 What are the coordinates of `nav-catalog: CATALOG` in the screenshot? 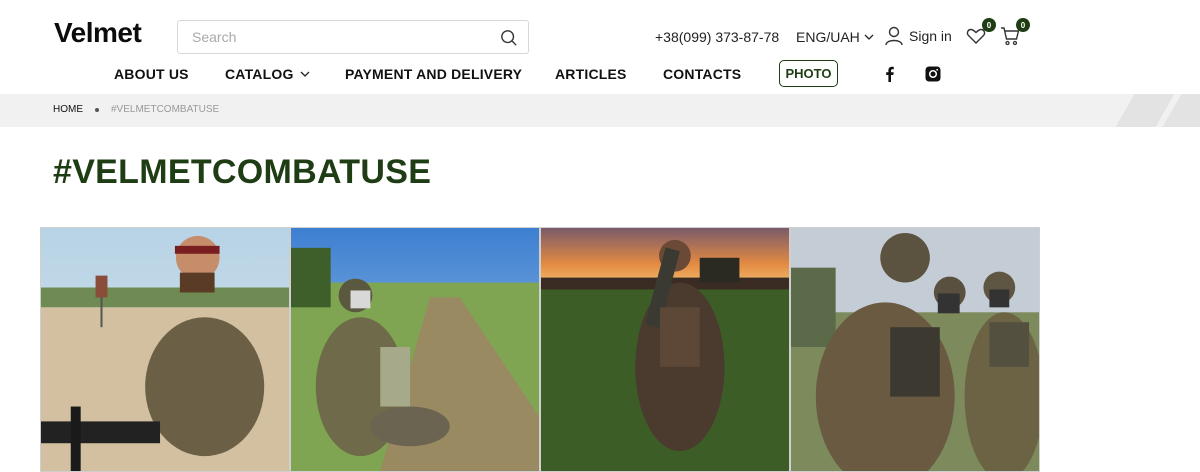 It's located at (267, 74).